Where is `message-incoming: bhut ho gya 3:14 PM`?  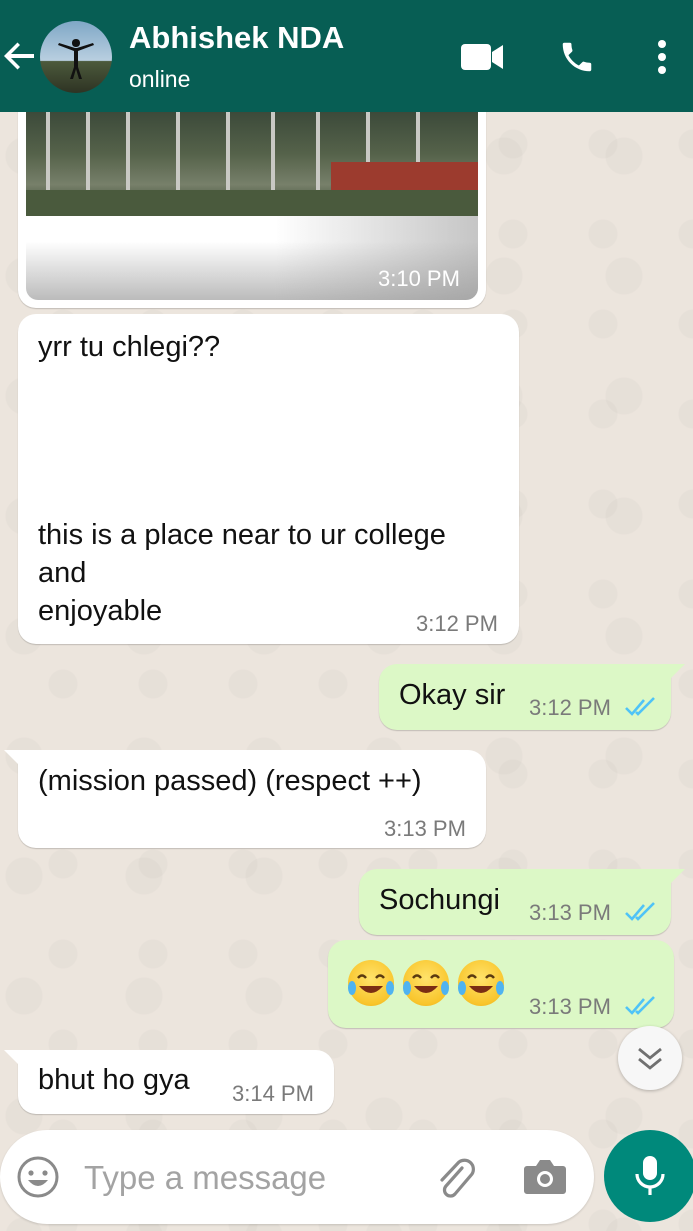
message-incoming: bhut ho gya 3:14 PM is located at coordinates (169, 1082).